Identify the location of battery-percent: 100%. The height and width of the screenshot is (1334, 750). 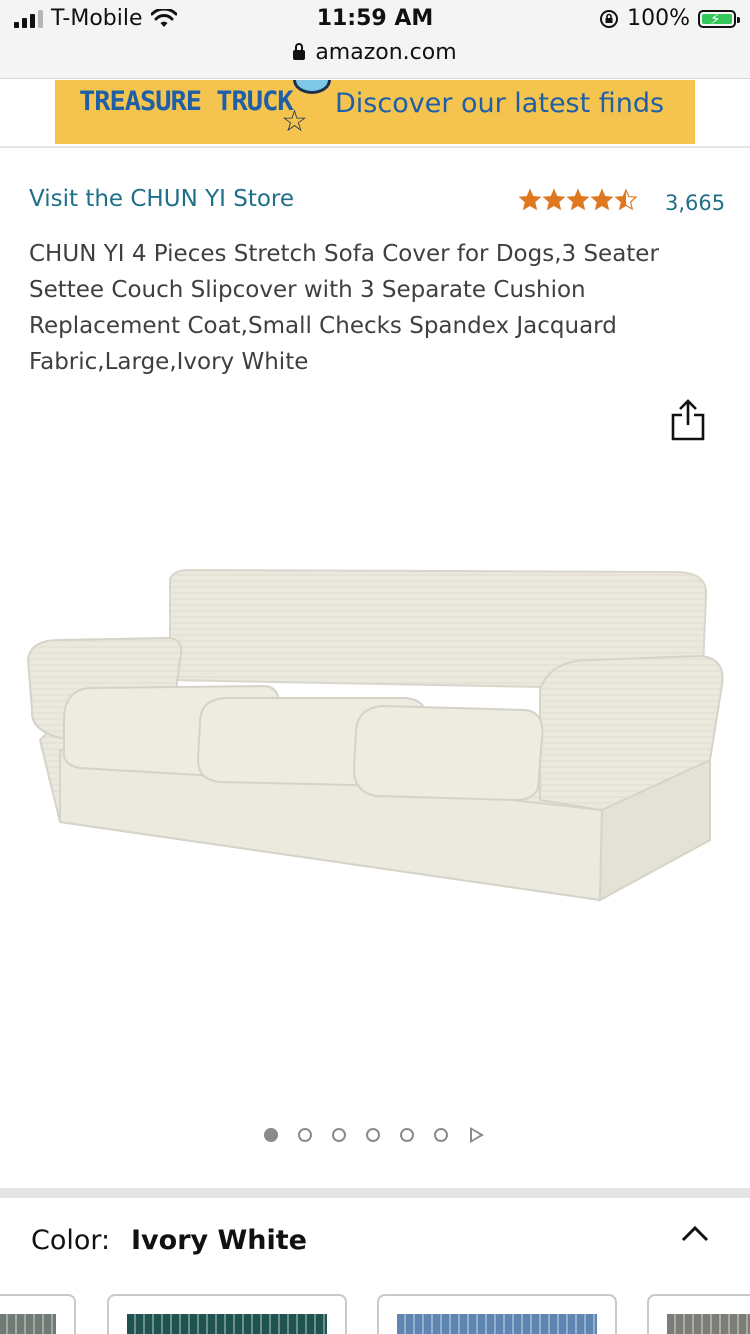
(658, 18).